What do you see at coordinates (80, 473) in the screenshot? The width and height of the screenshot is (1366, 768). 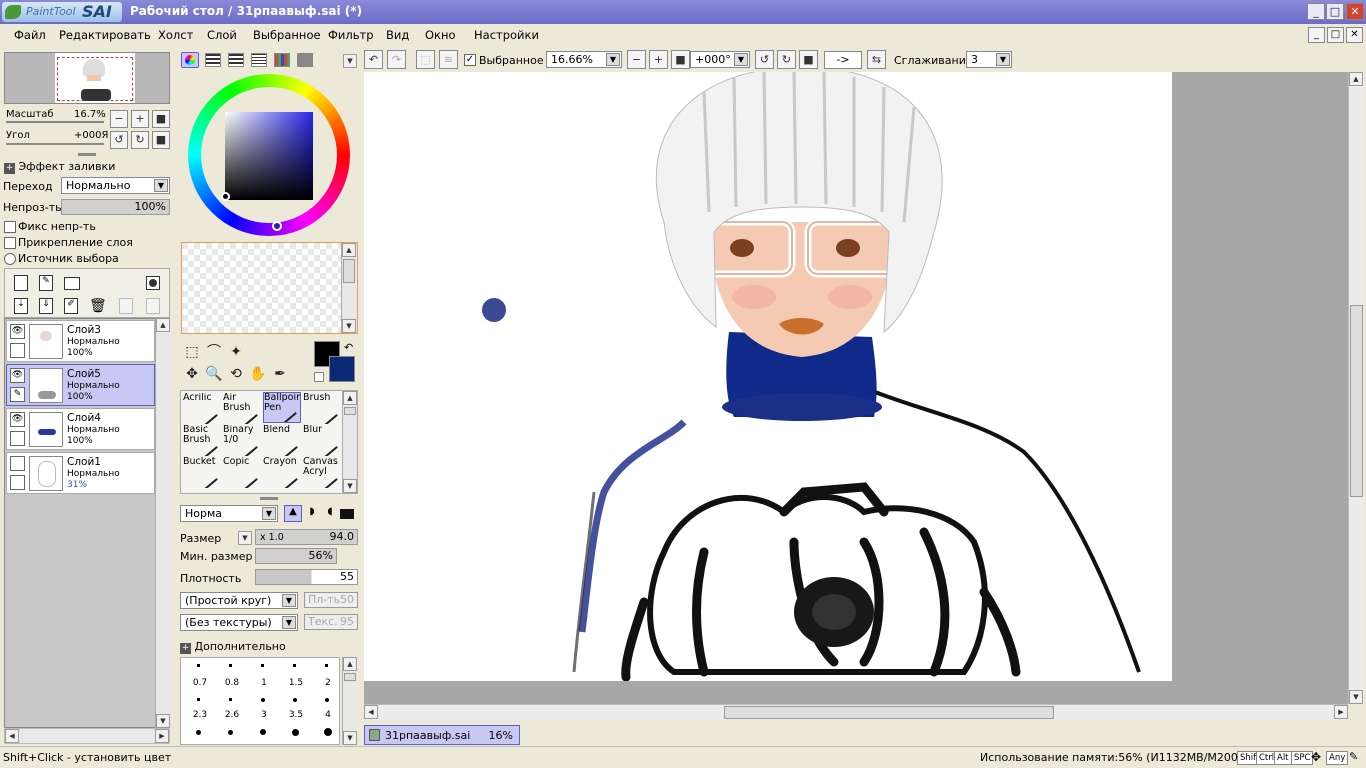 I see `layer-item: Слой1 Нормально 31%` at bounding box center [80, 473].